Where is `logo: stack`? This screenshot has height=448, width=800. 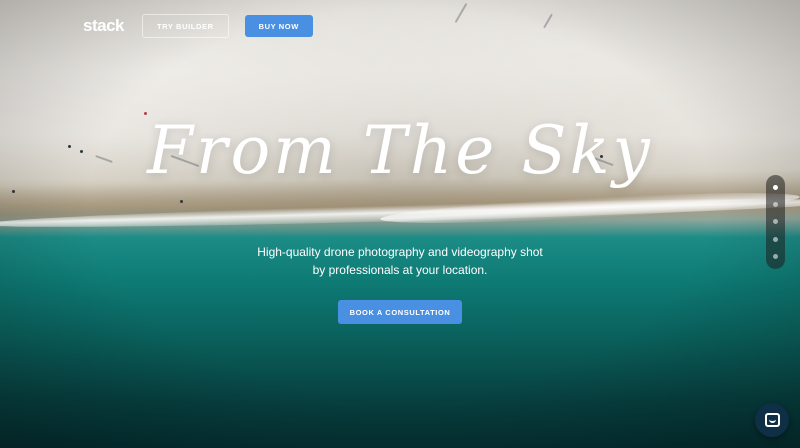
logo: stack is located at coordinates (103, 26).